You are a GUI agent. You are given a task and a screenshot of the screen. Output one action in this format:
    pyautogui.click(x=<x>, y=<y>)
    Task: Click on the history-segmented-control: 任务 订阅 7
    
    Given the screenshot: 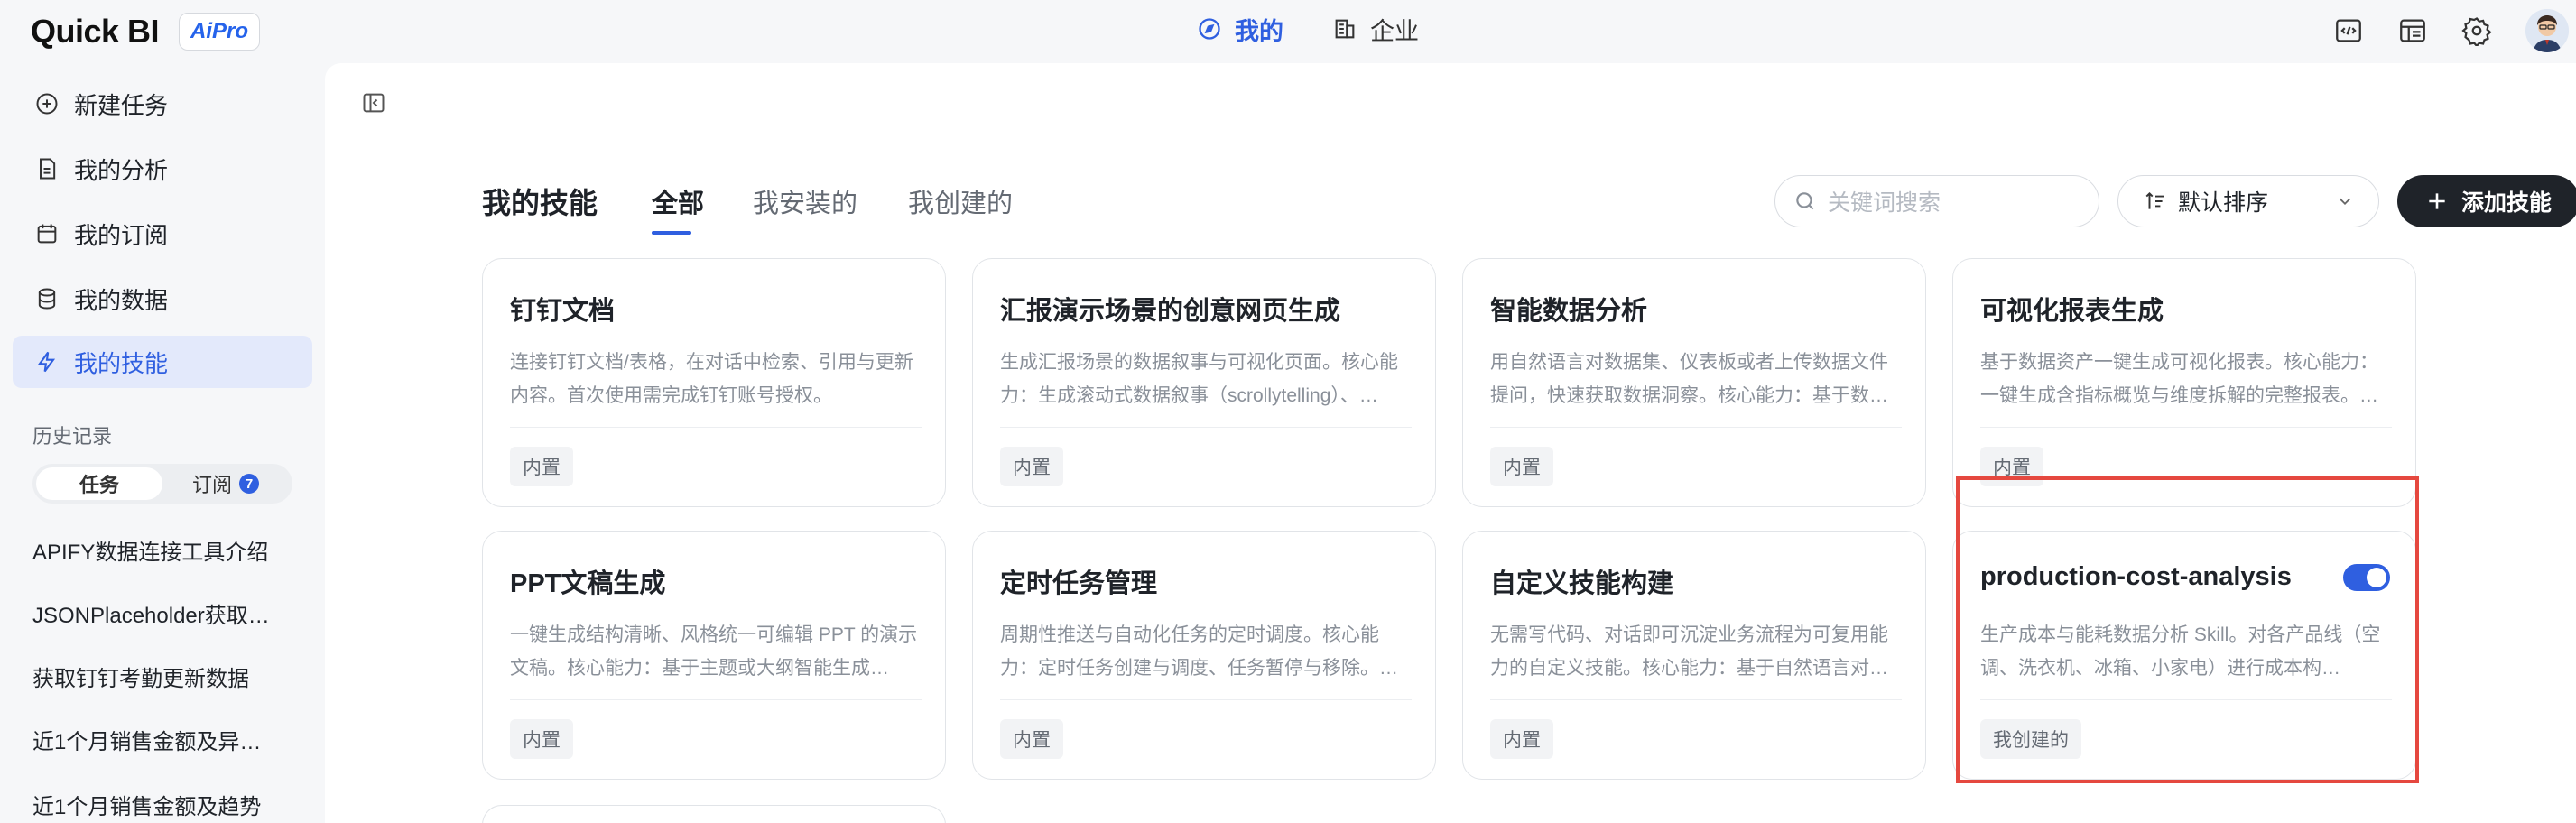 What is the action you would take?
    pyautogui.click(x=162, y=484)
    